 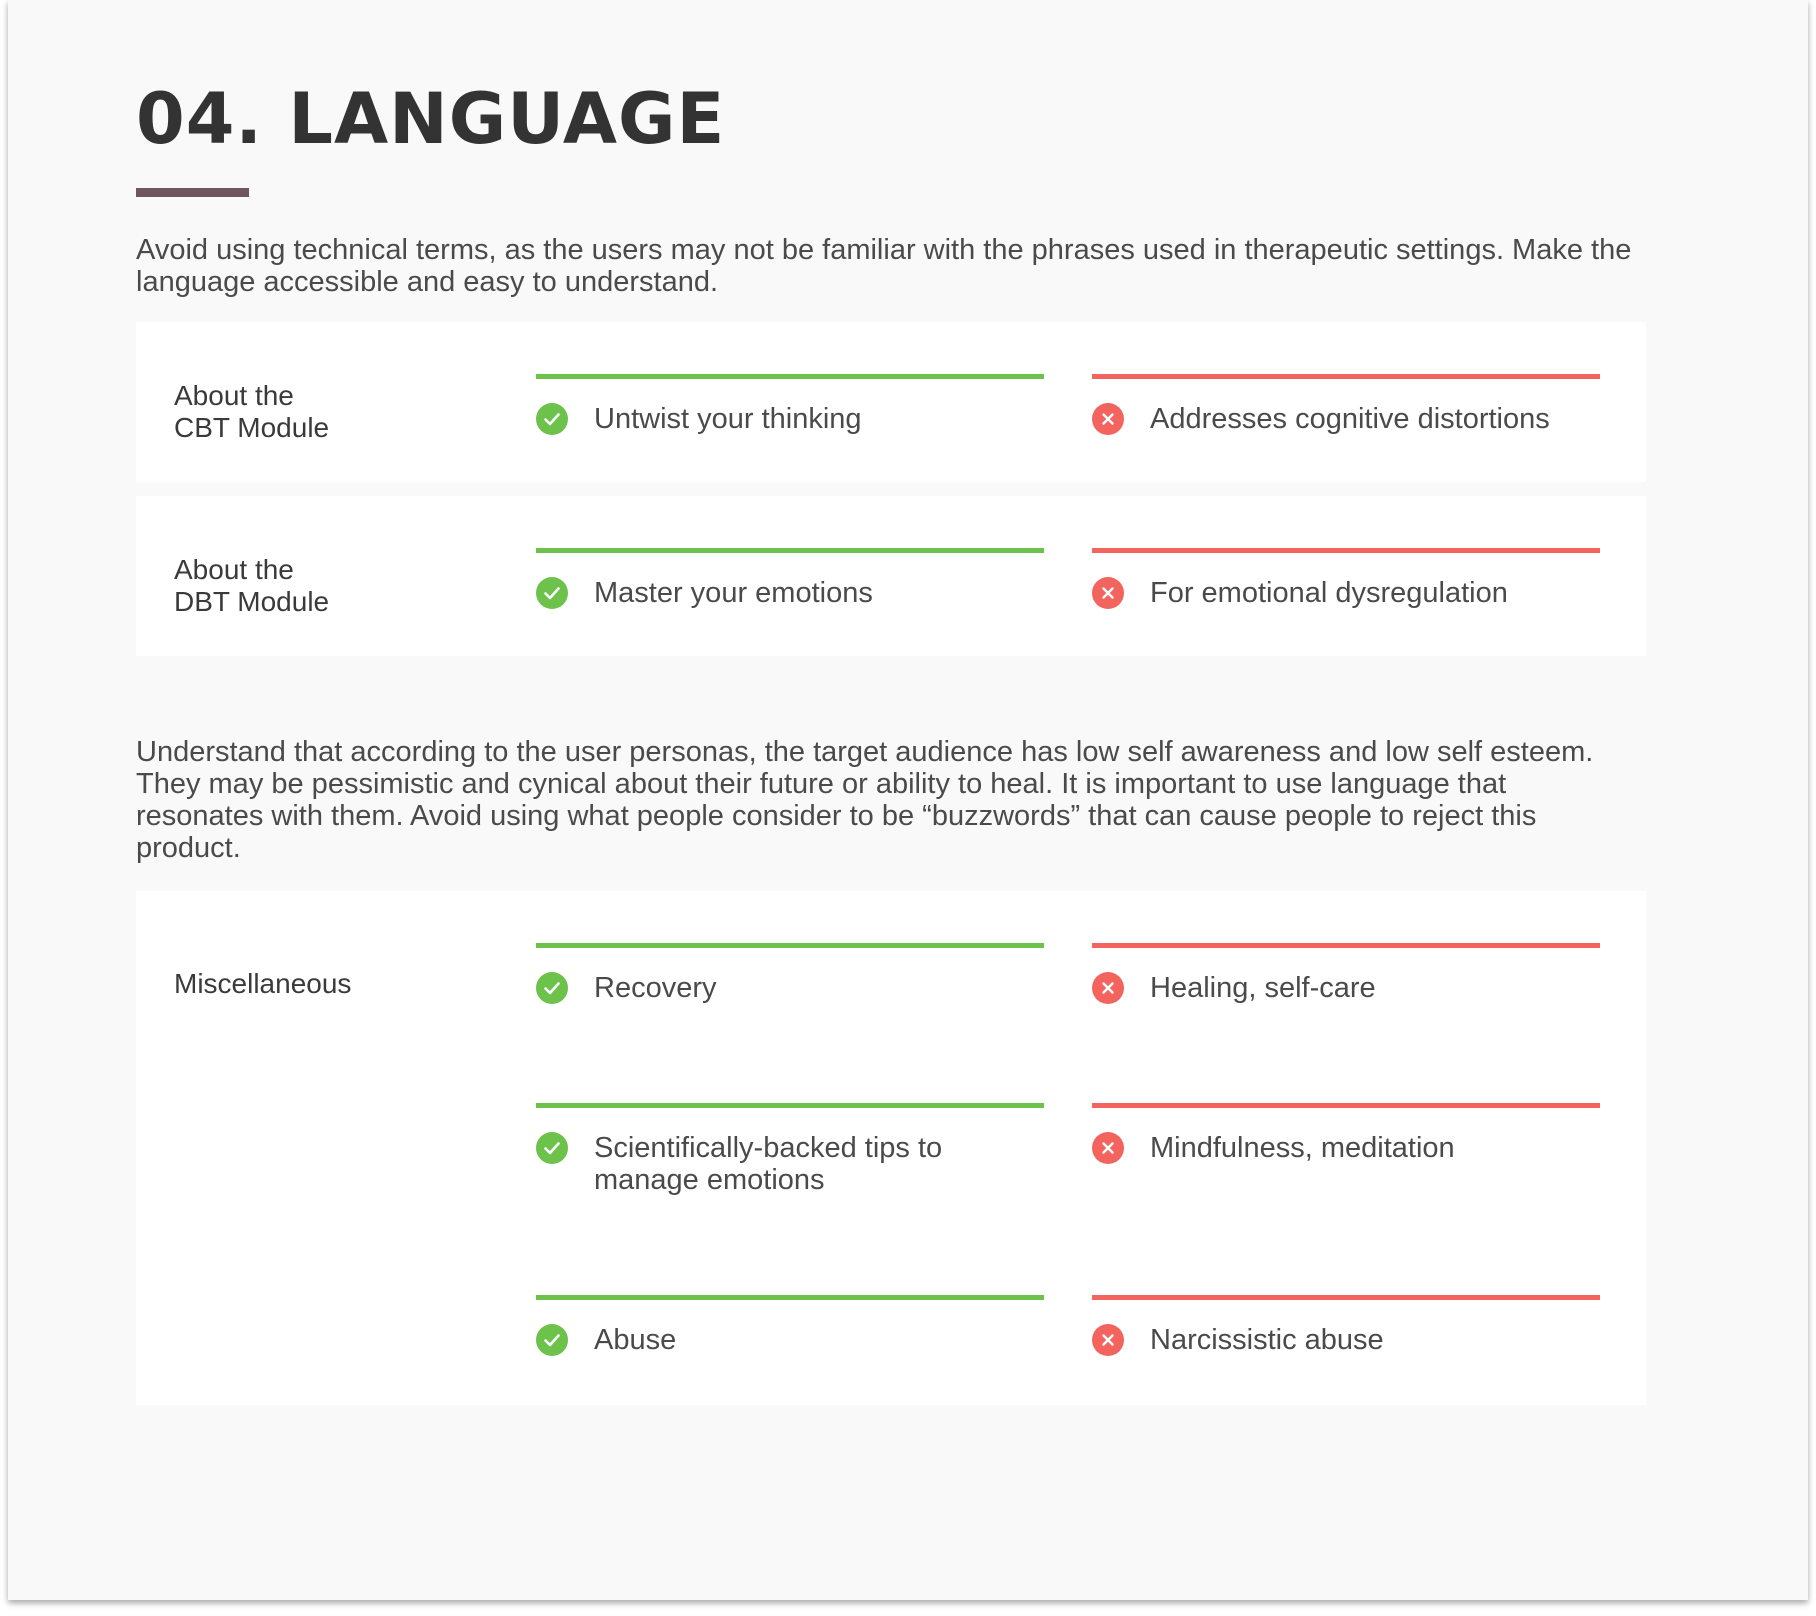 I want to click on dont-example-text: Addresses cognitive distortions, so click(x=1350, y=419).